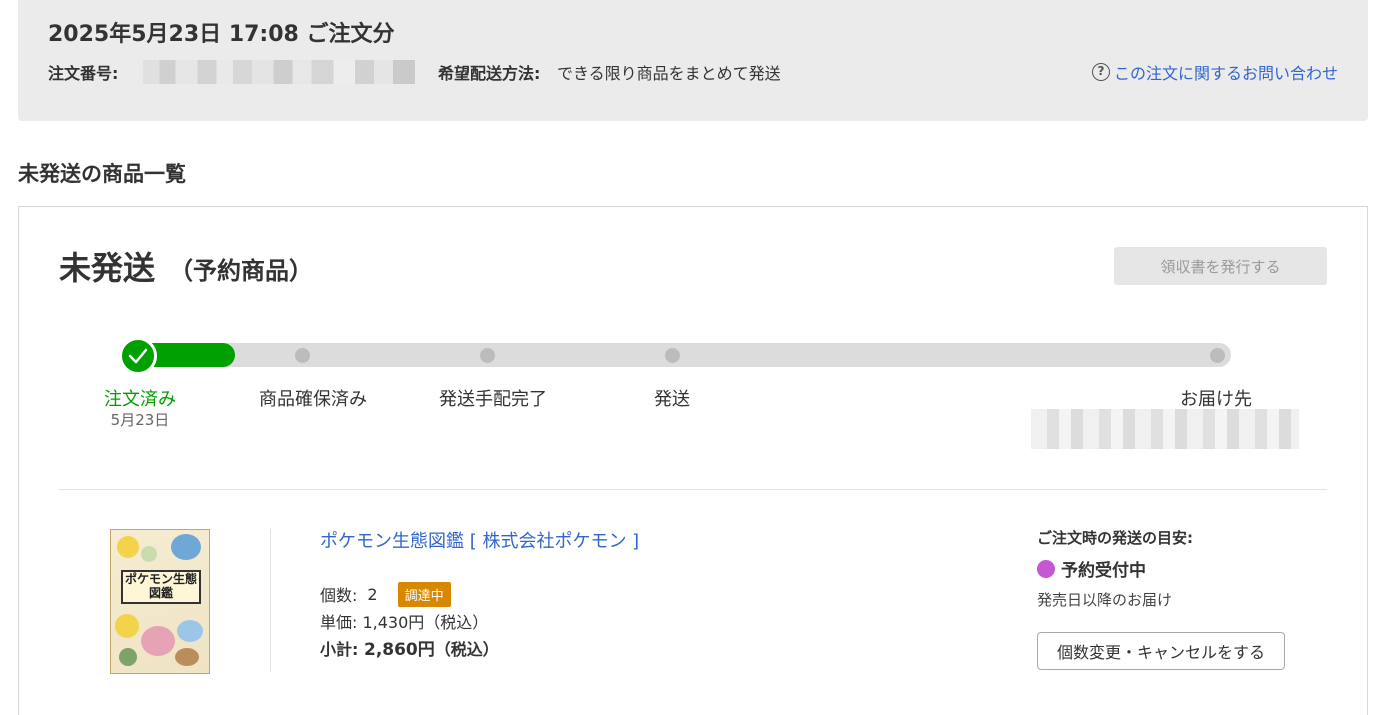 Image resolution: width=1375 pixels, height=715 pixels. Describe the element at coordinates (640, 648) in the screenshot. I see `subtotal-row: 小計: 2,860円（税込）` at that location.